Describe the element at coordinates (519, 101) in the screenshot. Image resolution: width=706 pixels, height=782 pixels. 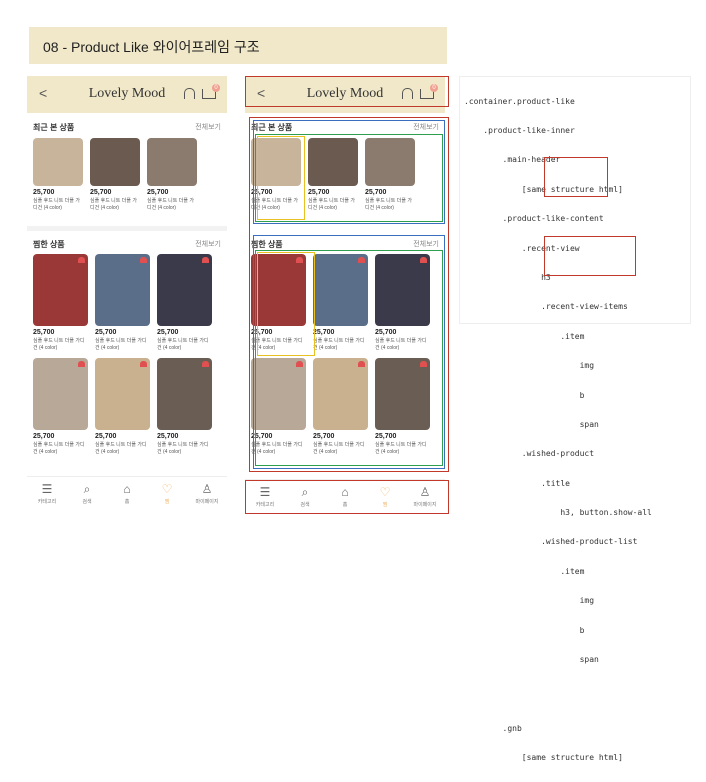
I see `code-line: .container.product-like` at that location.